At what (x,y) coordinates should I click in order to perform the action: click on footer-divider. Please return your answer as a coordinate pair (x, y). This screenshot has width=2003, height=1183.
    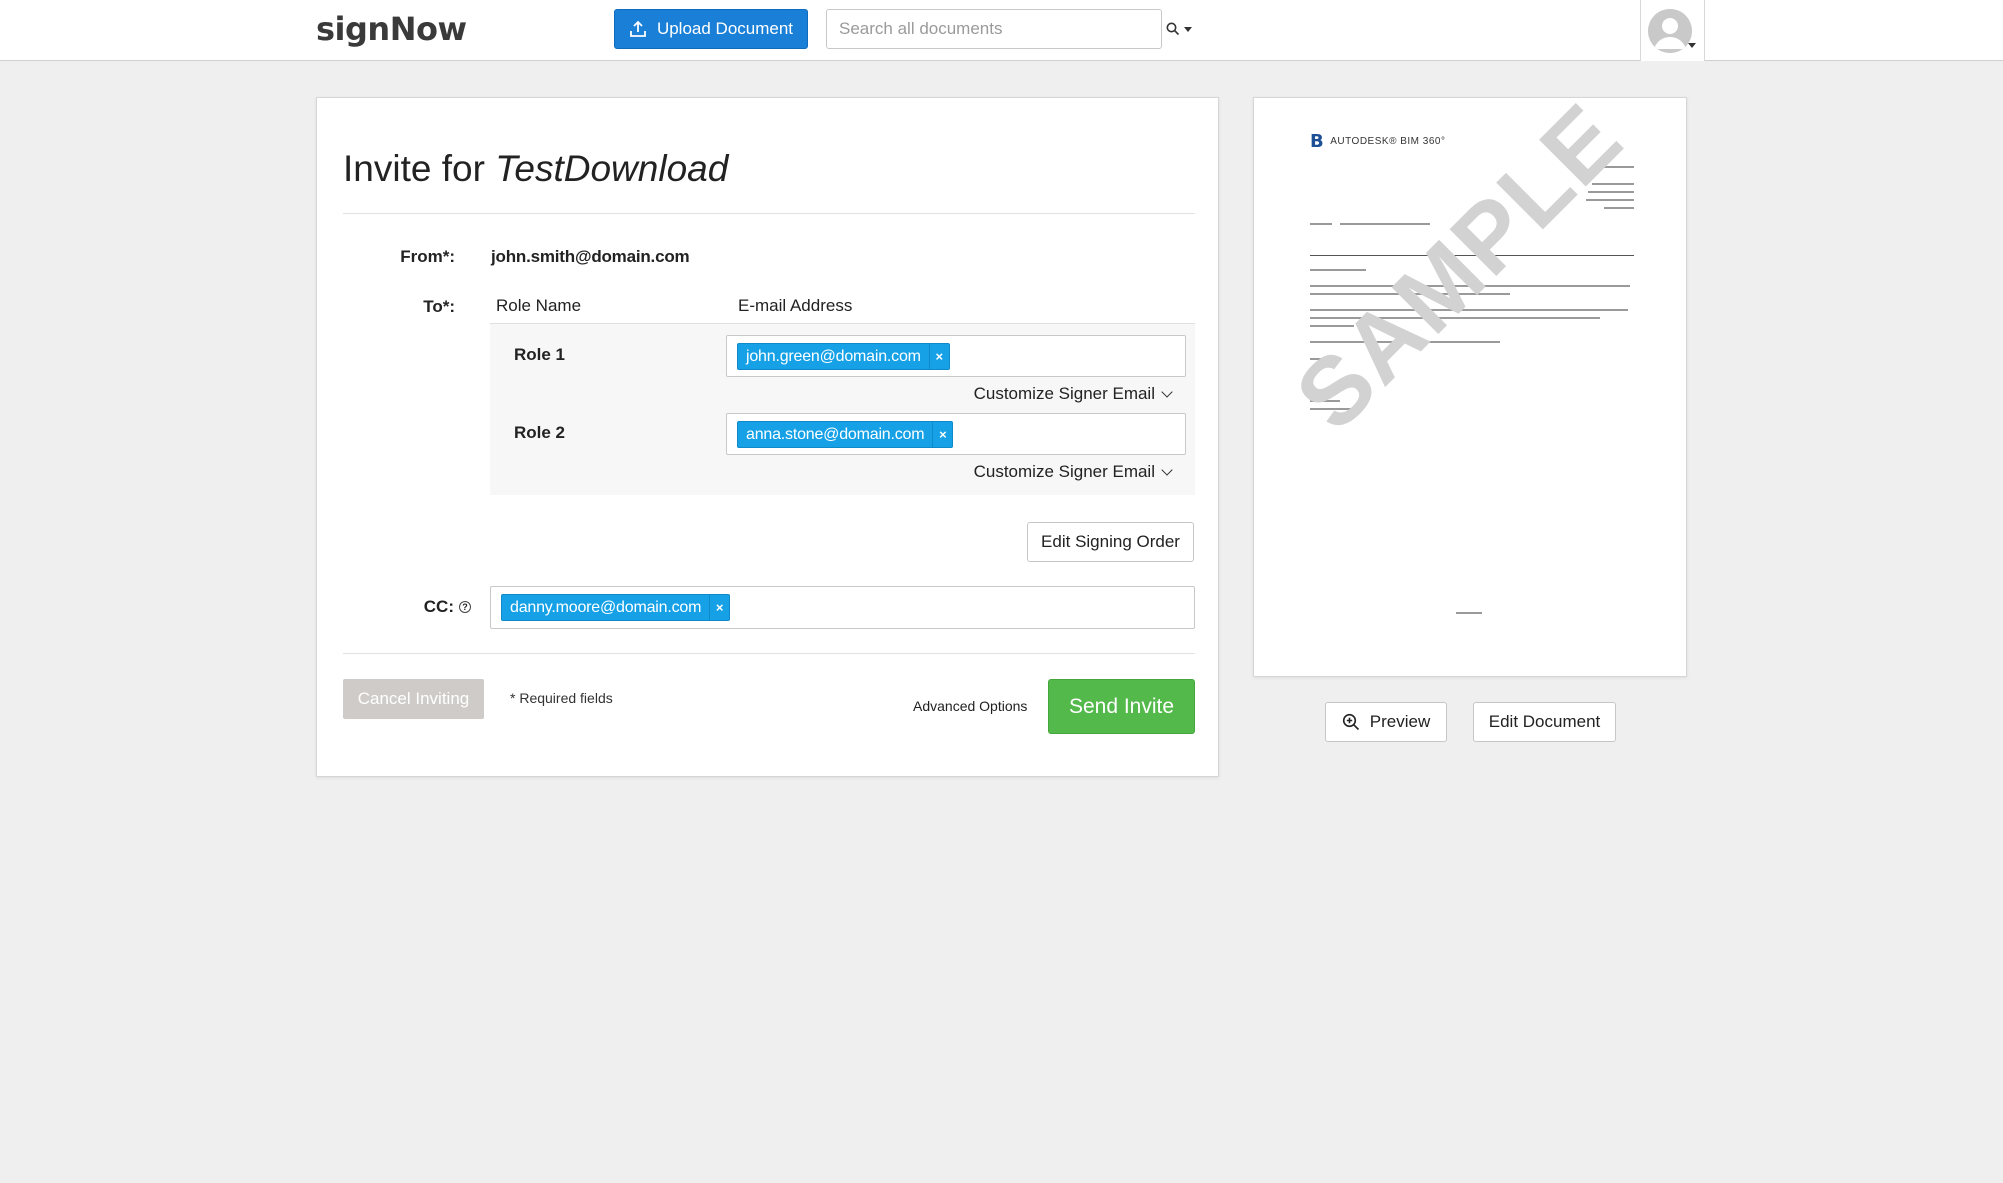
    Looking at the image, I should click on (769, 653).